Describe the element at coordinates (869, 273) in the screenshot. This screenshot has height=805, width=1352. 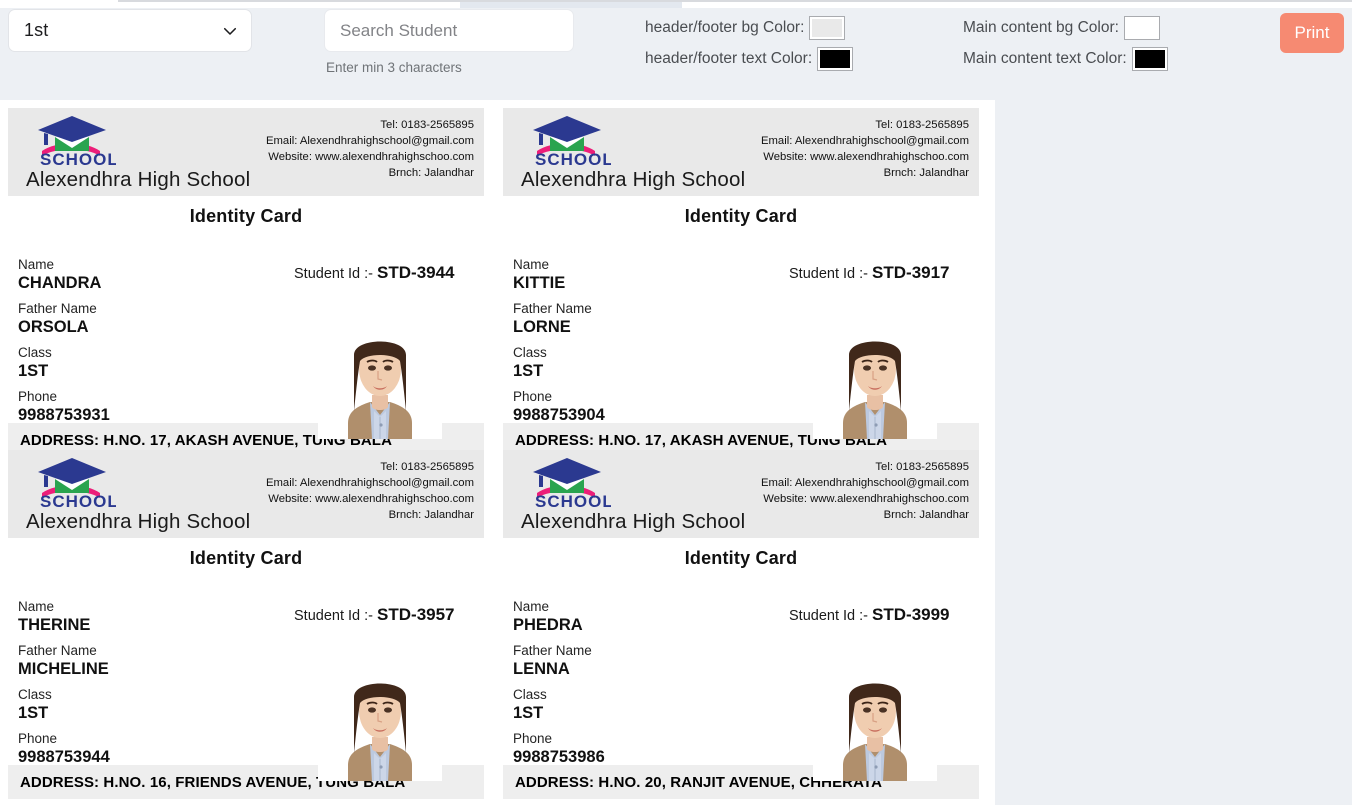
I see `student-id-row: Student Id :- STD-3917` at that location.